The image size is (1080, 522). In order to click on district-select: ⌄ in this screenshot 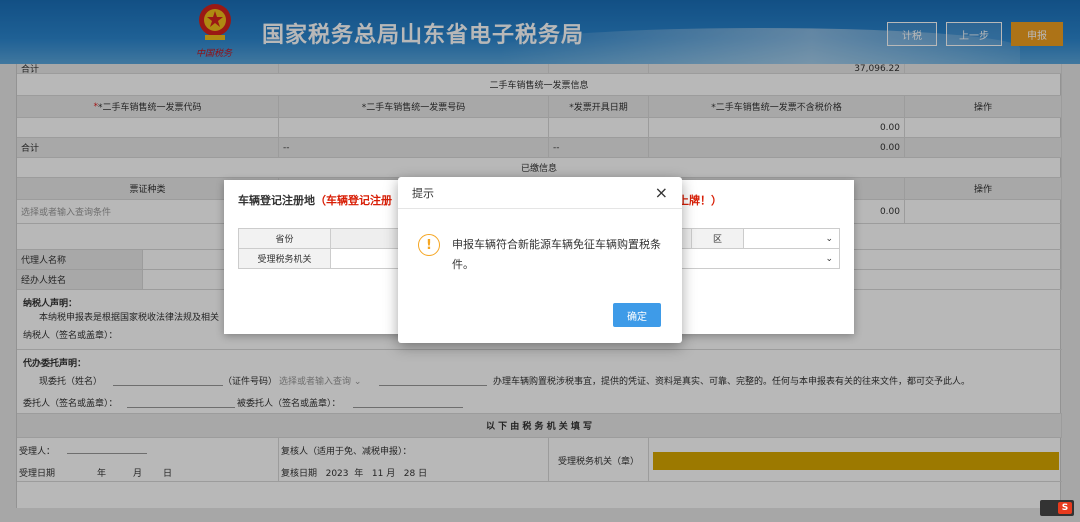, I will do `click(791, 238)`.